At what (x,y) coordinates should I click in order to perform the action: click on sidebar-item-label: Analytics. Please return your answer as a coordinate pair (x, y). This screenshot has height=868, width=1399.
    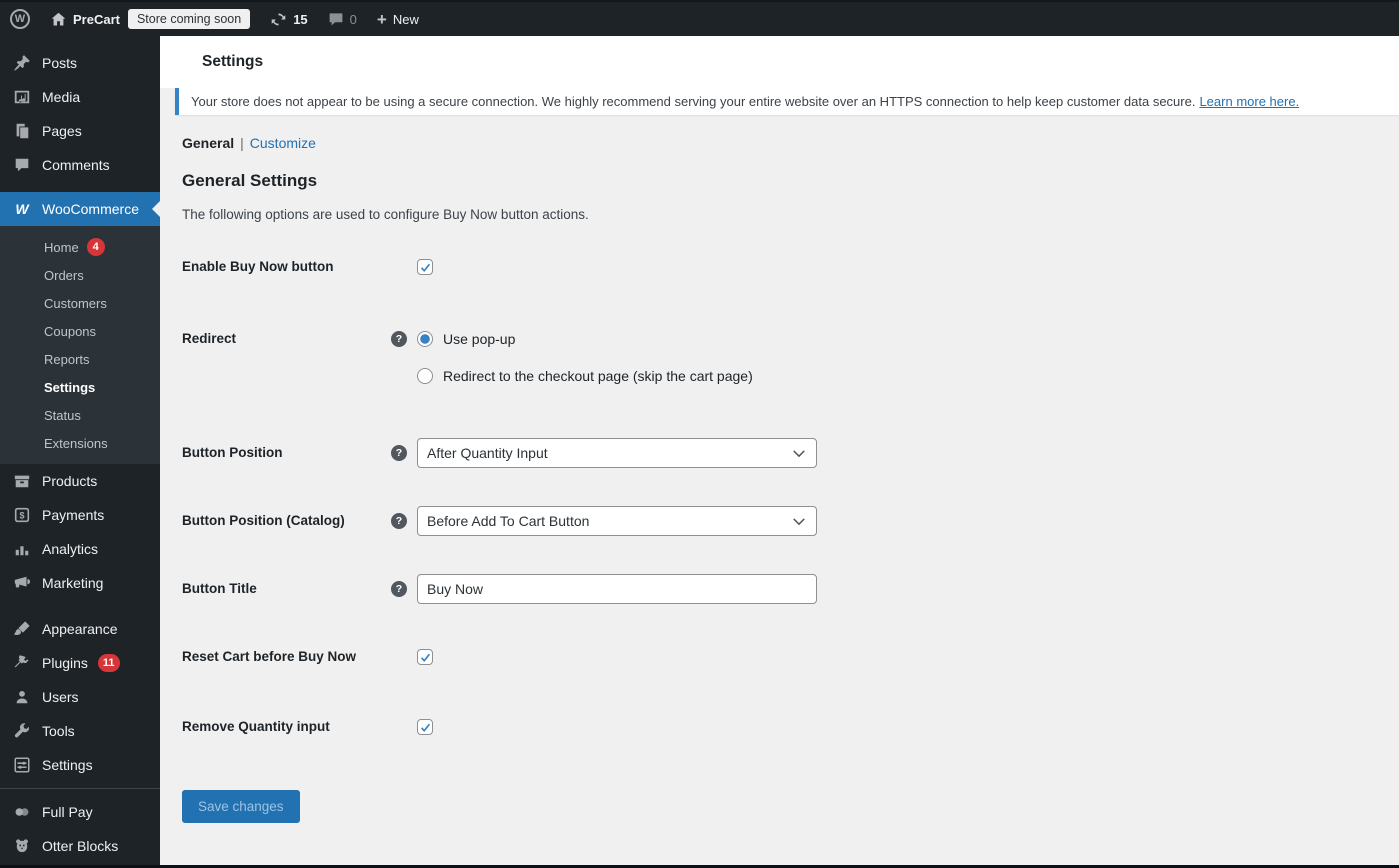
    Looking at the image, I should click on (70, 549).